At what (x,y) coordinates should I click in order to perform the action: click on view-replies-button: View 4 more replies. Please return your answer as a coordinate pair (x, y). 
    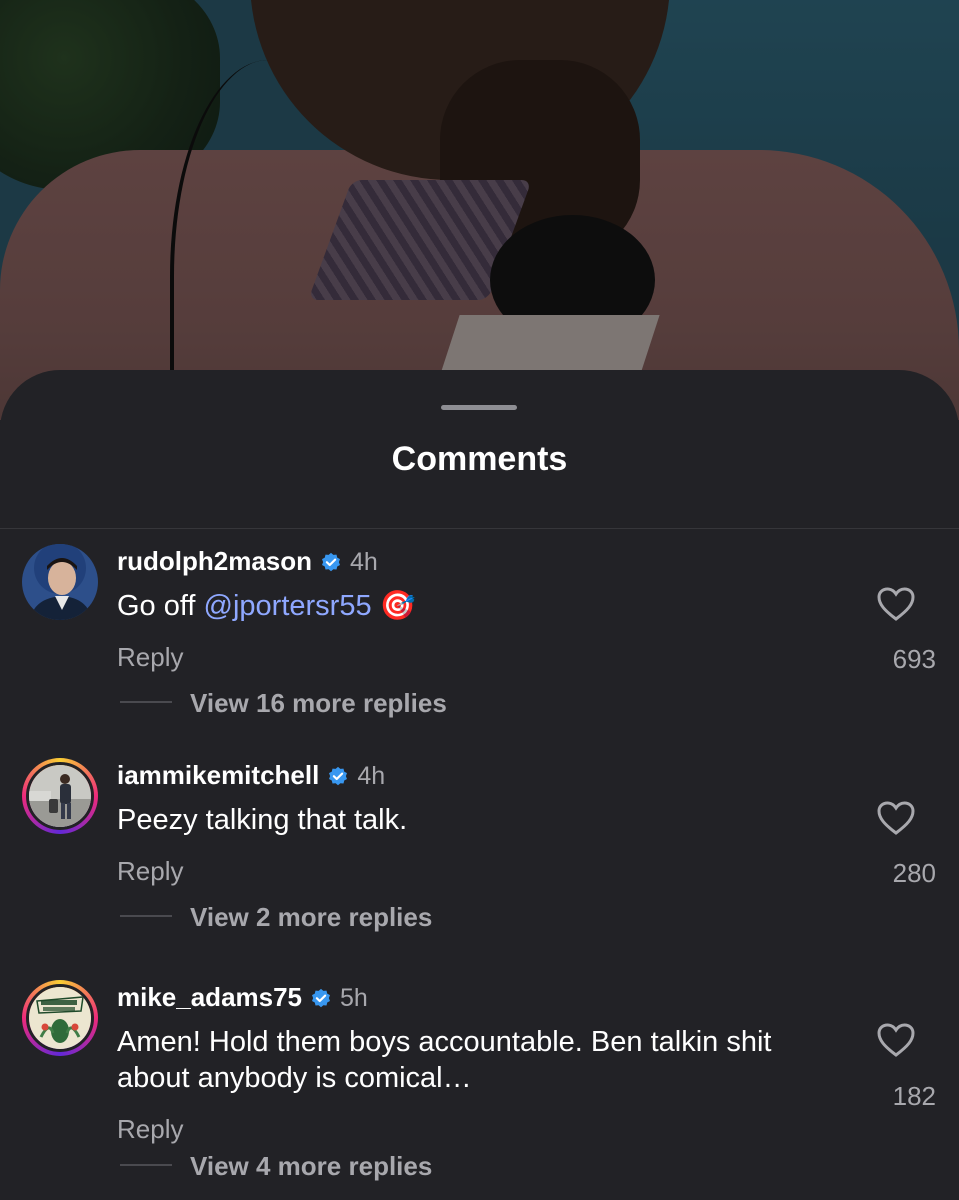
    Looking at the image, I should click on (311, 1166).